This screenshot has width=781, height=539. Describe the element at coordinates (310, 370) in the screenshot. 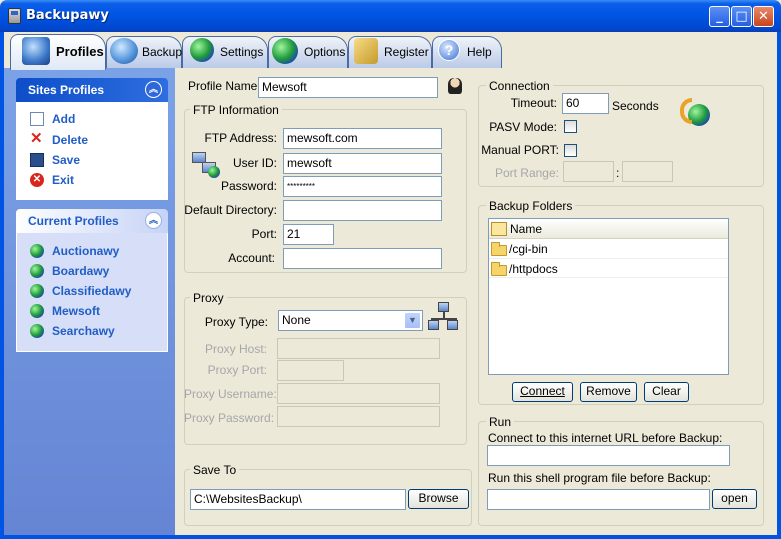

I see `proxy-port-input` at that location.